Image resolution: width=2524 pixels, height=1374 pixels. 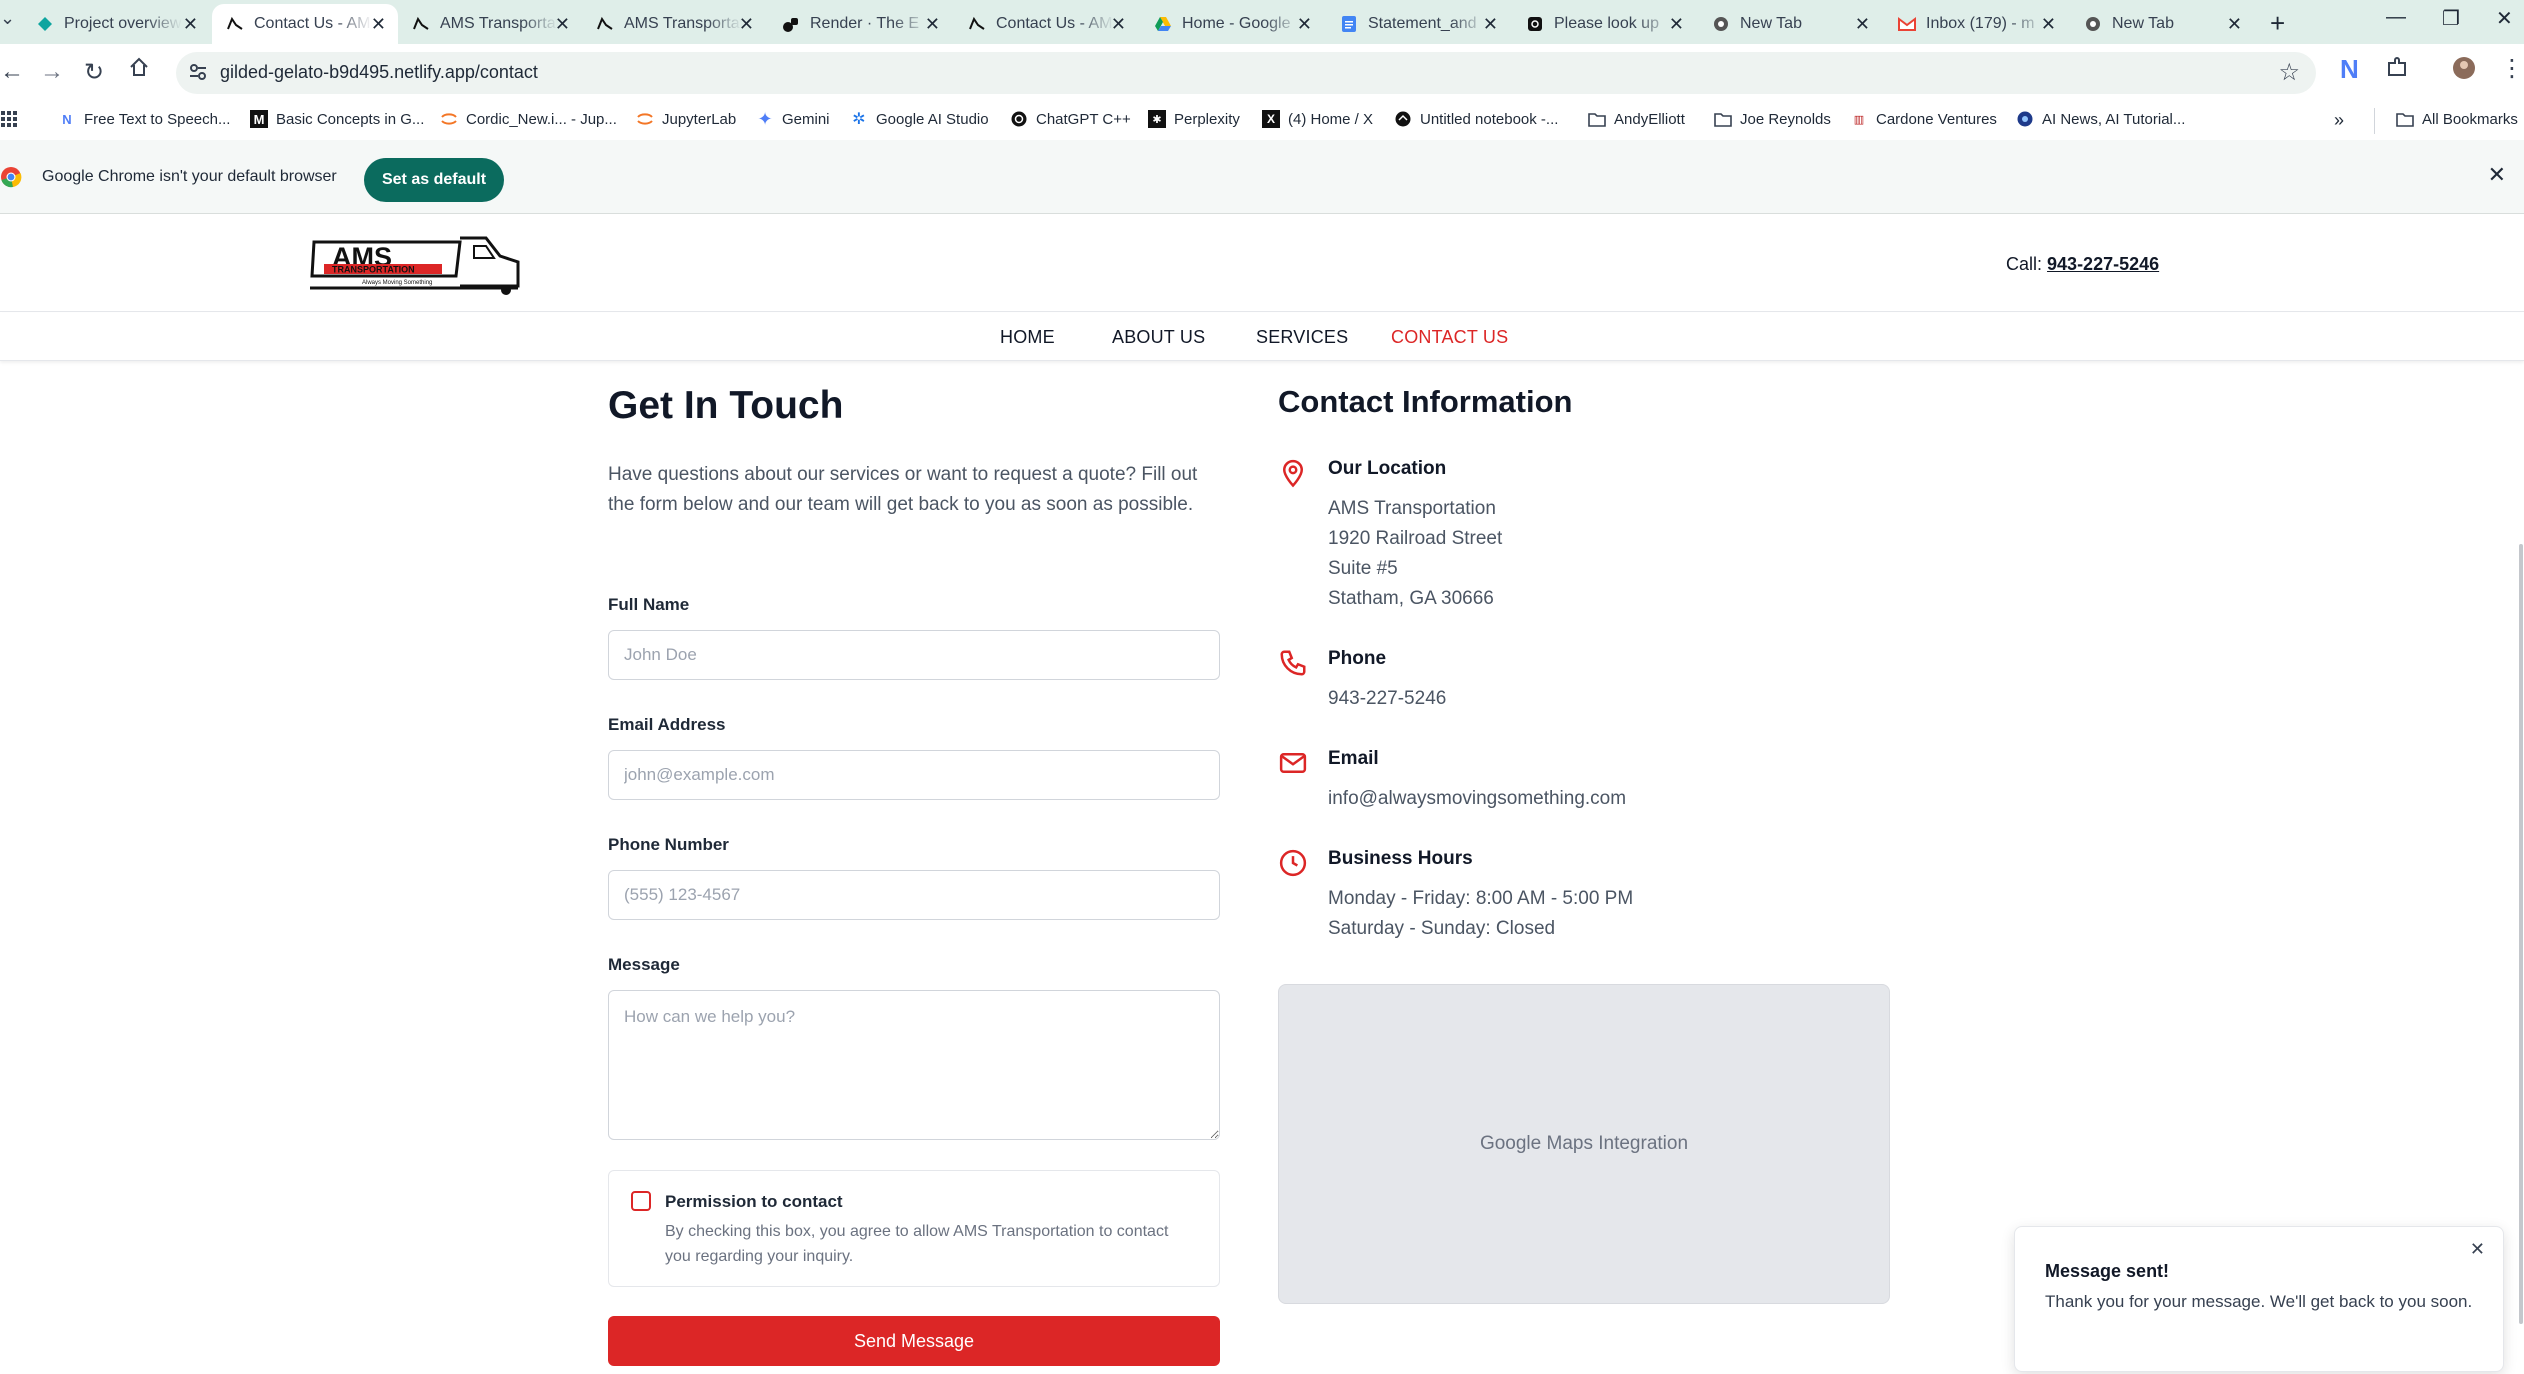 What do you see at coordinates (1425, 401) in the screenshot?
I see `contact-info-heading: Contact Information` at bounding box center [1425, 401].